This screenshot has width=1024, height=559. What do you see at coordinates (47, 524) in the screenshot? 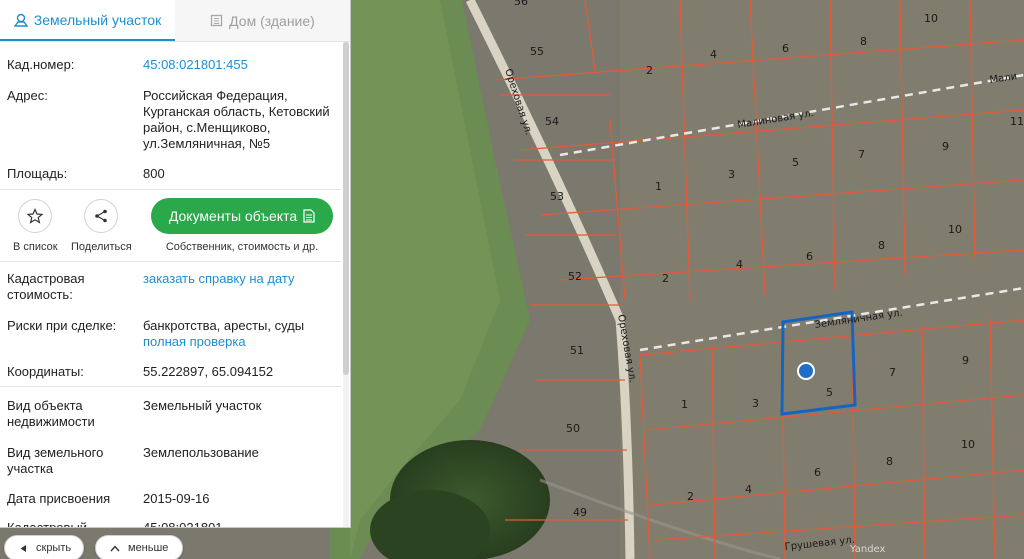
I see `cut-off-label: Кадастровый` at bounding box center [47, 524].